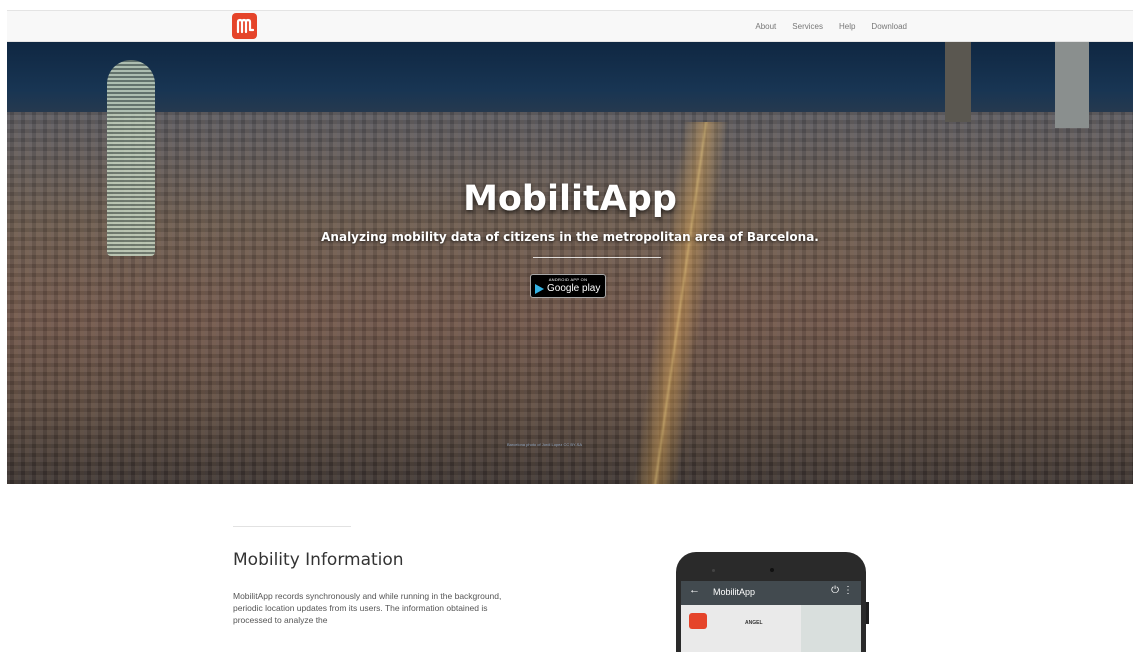 The height and width of the screenshot is (652, 1133). I want to click on phone-appbar: ← MobilitApp ⏻ ⋮, so click(771, 593).